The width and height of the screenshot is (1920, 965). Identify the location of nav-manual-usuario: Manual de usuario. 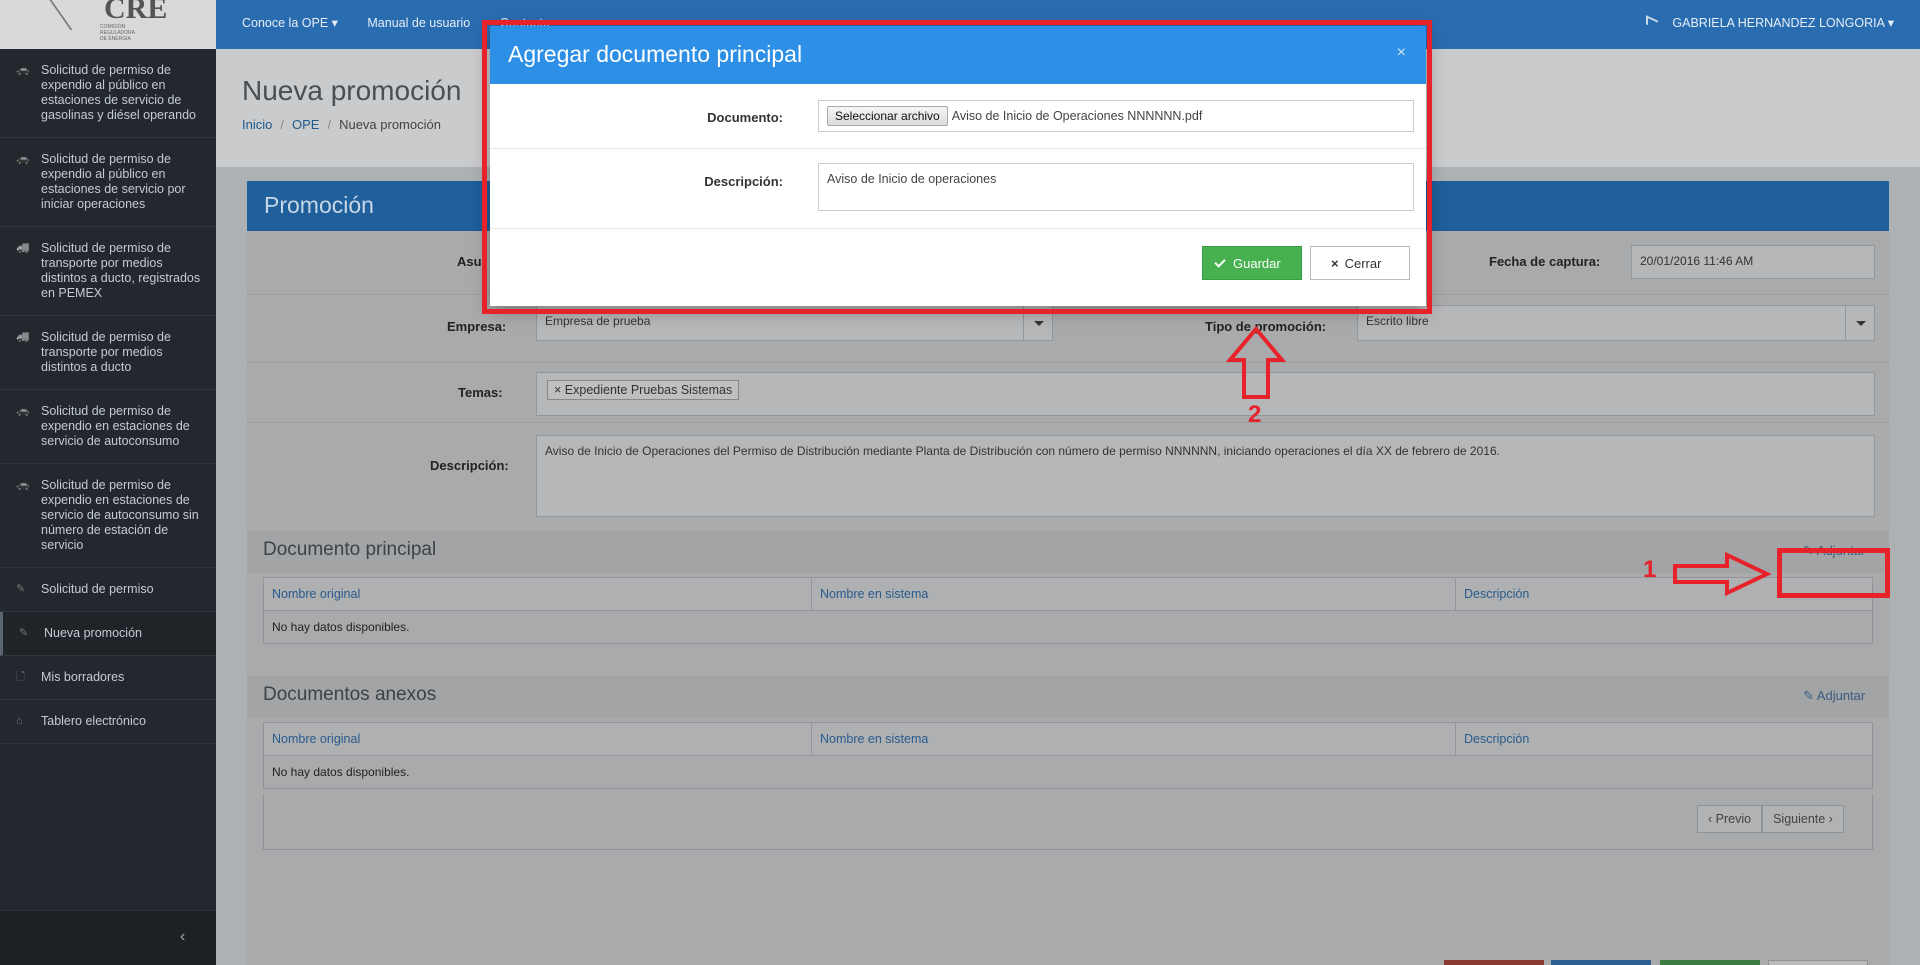
(418, 23).